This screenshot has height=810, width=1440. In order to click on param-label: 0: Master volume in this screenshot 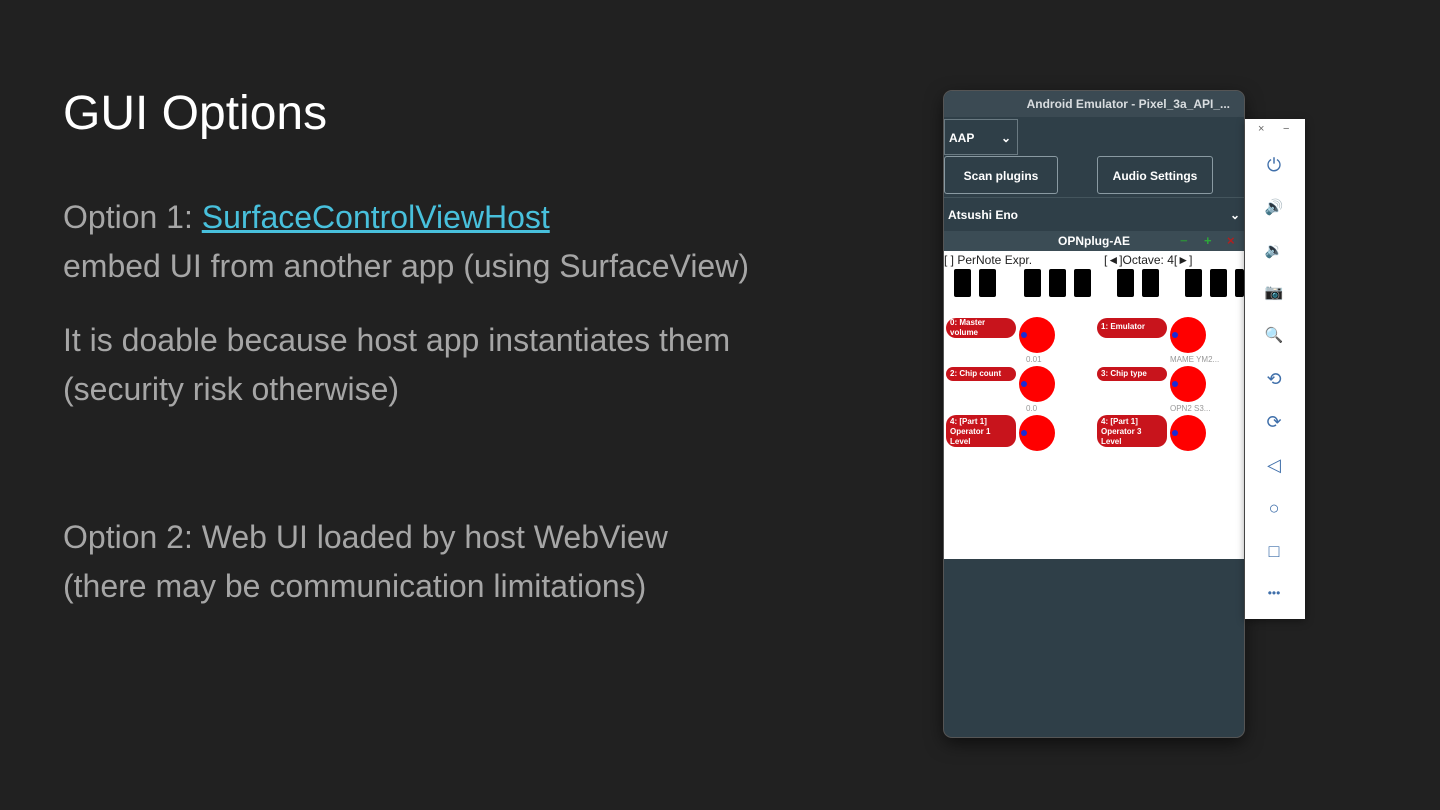, I will do `click(981, 328)`.